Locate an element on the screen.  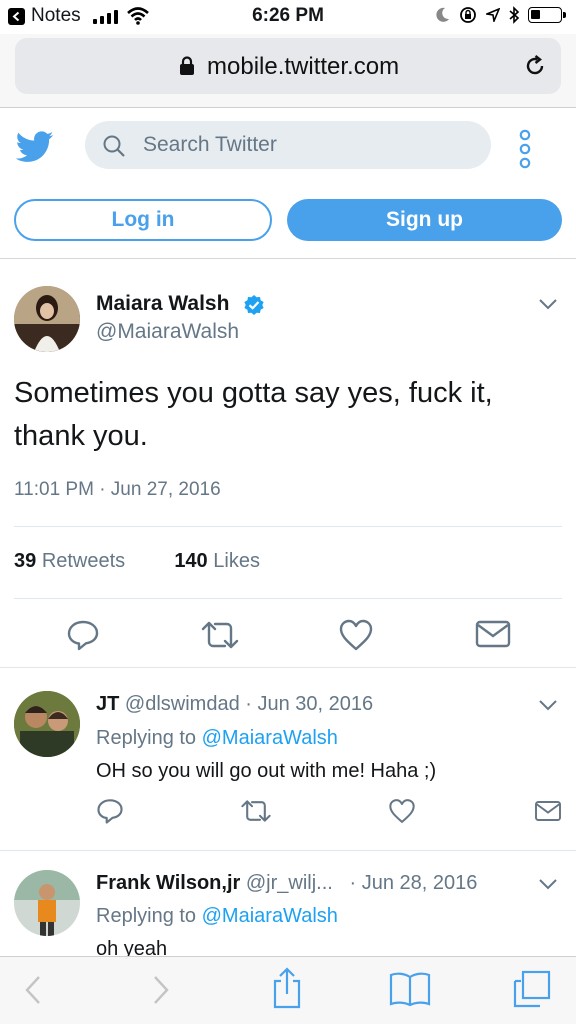
url-domain: mobile.twitter.com is located at coordinates (303, 66).